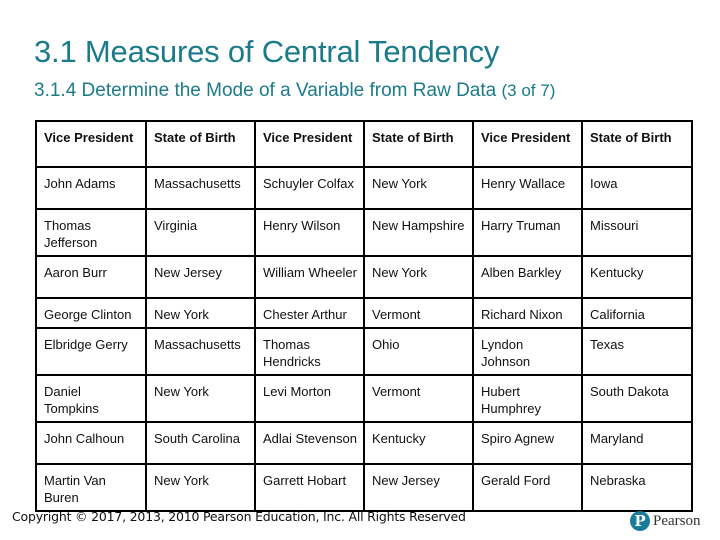 The image size is (720, 540). Describe the element at coordinates (418, 232) in the screenshot. I see `table-cell: New Hampshire` at that location.